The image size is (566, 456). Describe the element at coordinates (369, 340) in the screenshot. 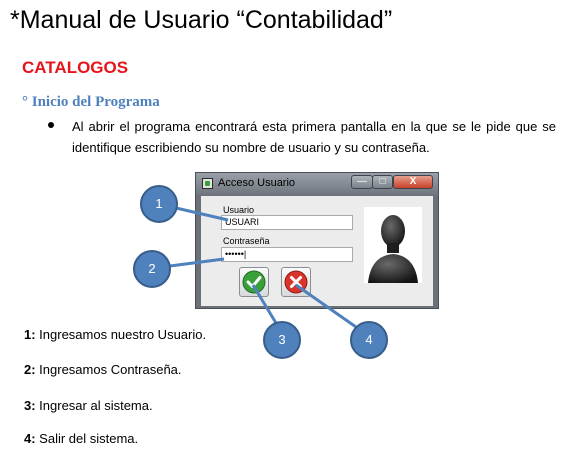

I see `callout-4: 4` at that location.